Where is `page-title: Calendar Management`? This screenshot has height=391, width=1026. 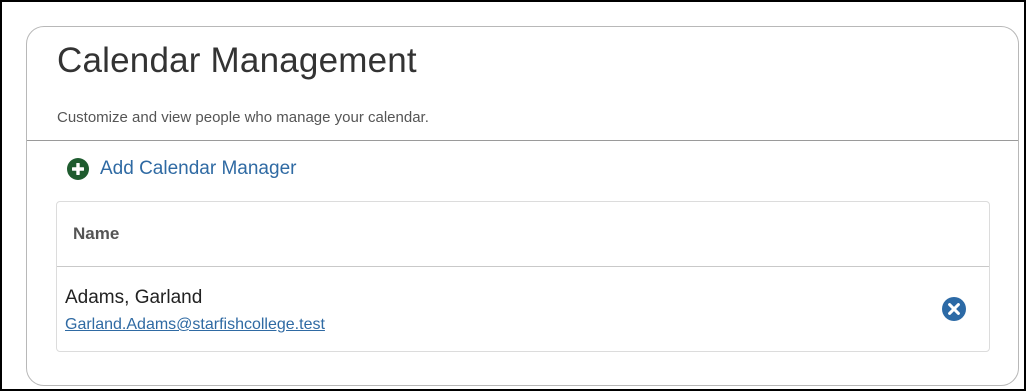
page-title: Calendar Management is located at coordinates (237, 60).